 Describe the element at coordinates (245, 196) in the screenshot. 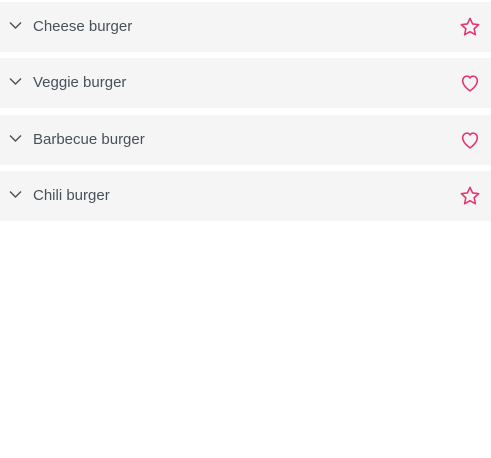

I see `accordion-item-chili-burger: Chili burger` at that location.